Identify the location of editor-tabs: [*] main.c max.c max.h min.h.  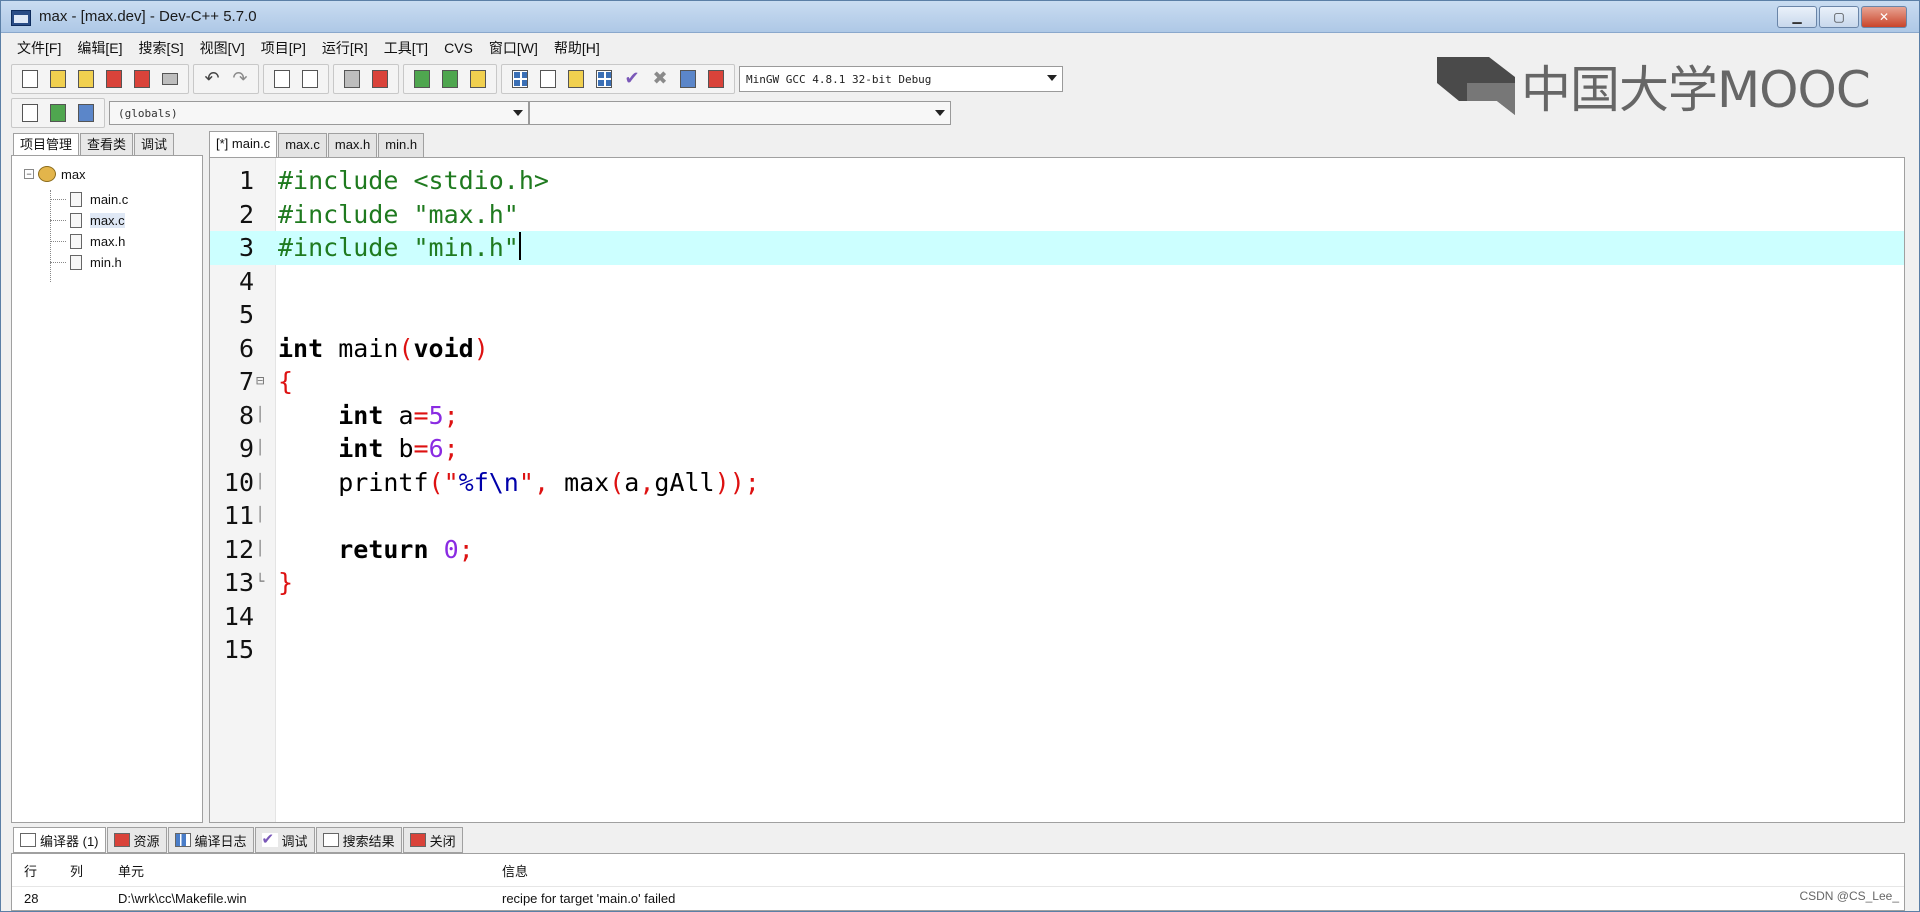
(317, 144).